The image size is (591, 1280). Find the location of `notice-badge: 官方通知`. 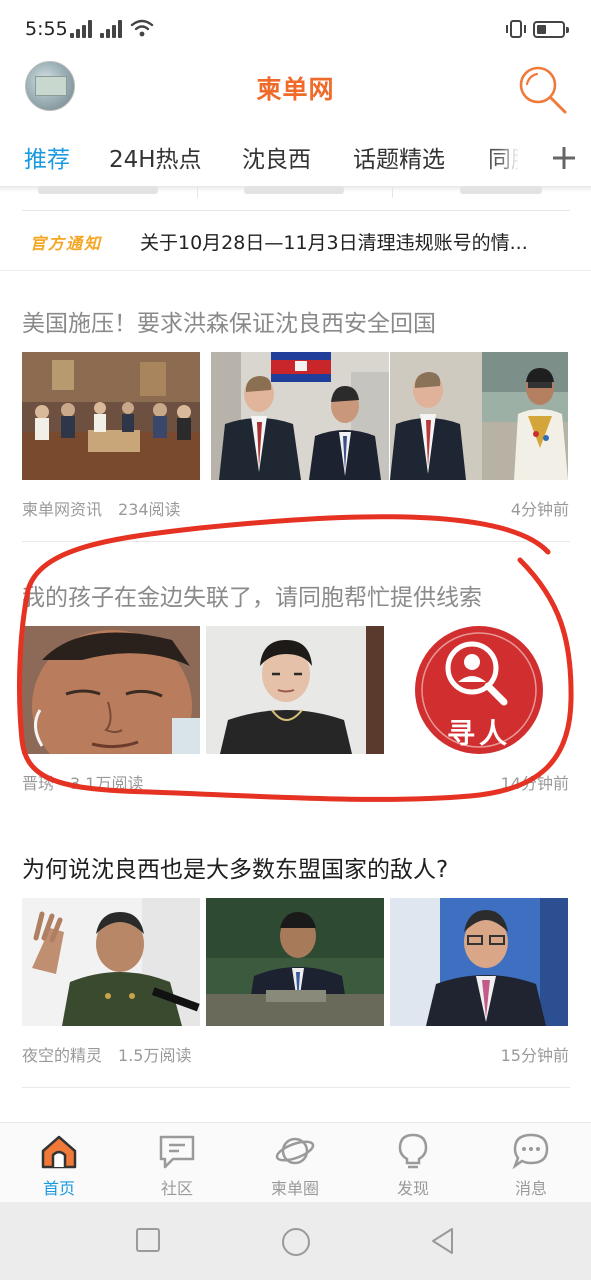

notice-badge: 官方通知 is located at coordinates (66, 243).